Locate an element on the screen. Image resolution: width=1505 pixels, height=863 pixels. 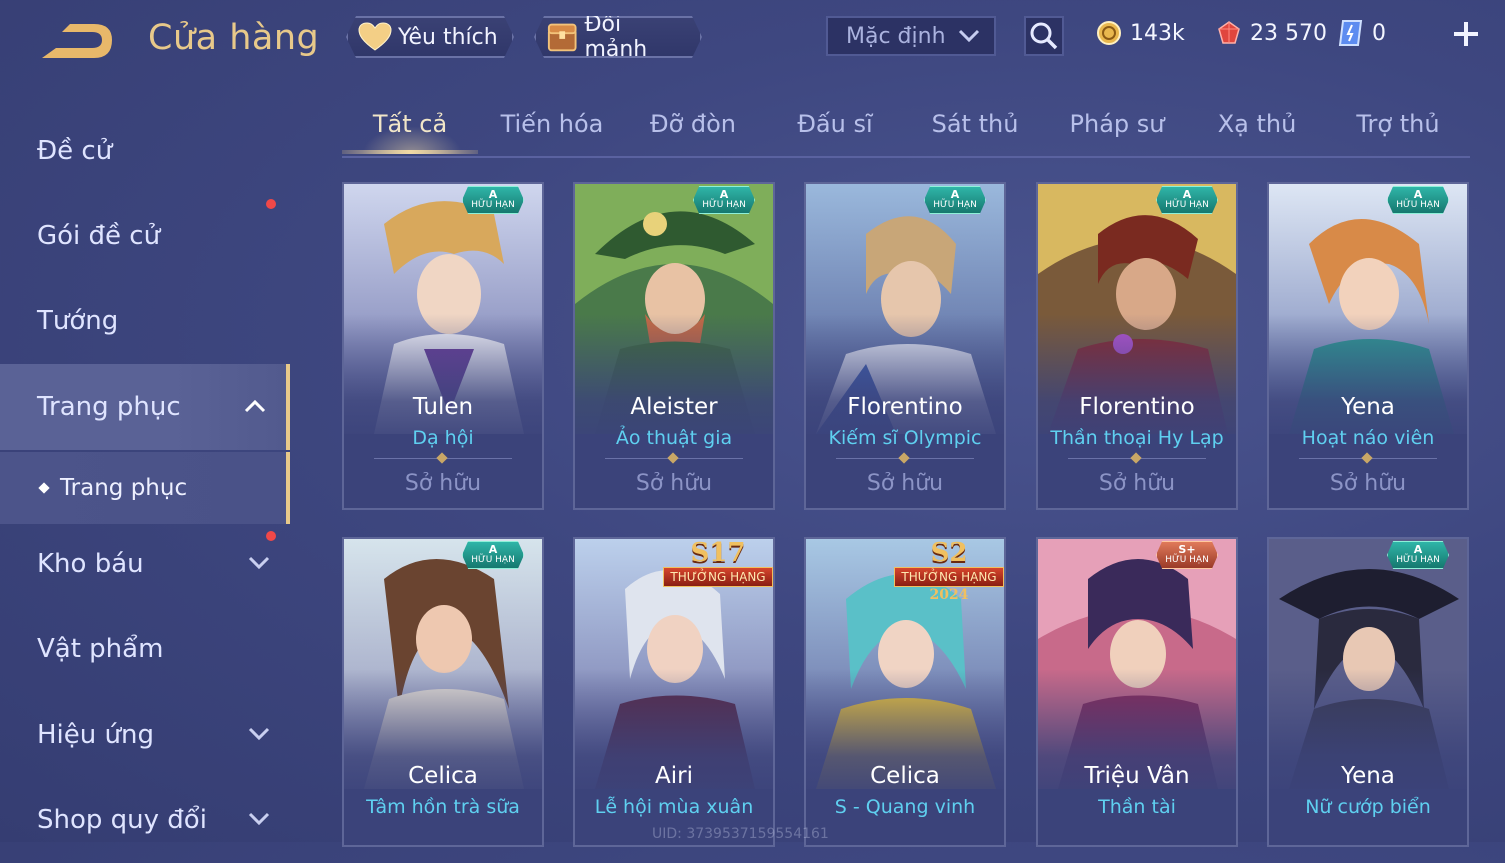
gold-balance: 143k is located at coordinates (1140, 33).